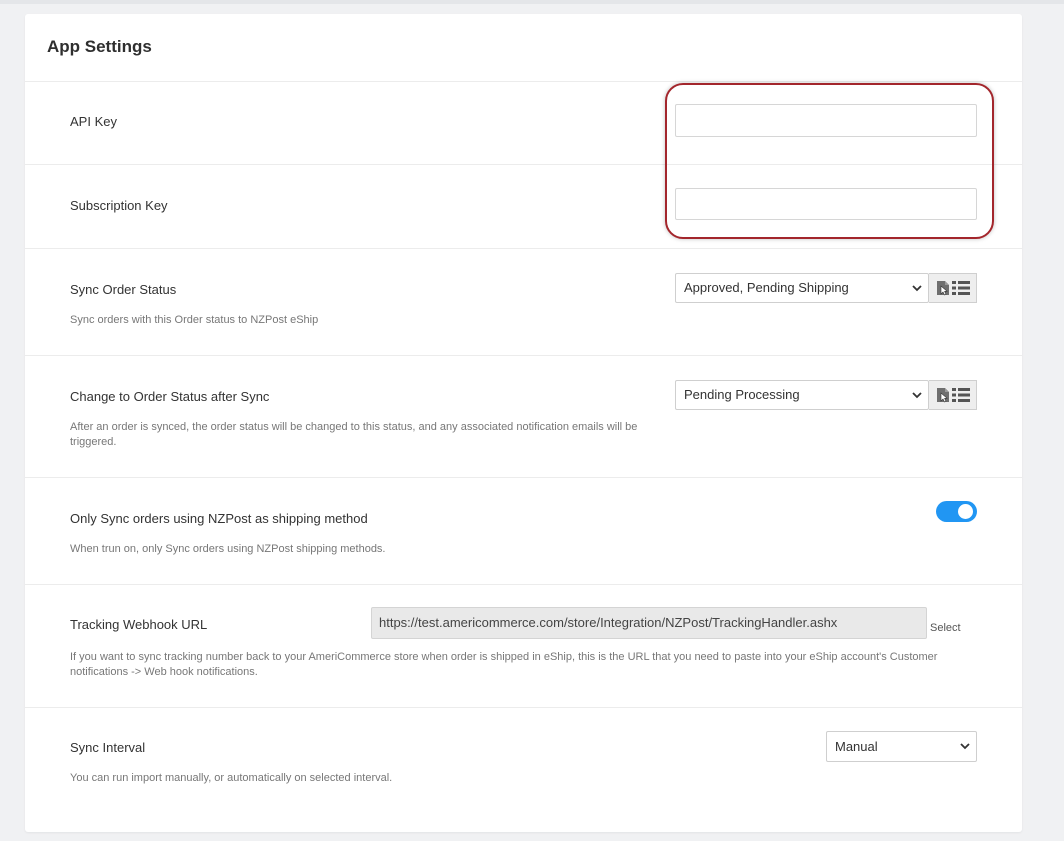  I want to click on sync-order-status-select: Approved, Pending Shipping, so click(802, 288).